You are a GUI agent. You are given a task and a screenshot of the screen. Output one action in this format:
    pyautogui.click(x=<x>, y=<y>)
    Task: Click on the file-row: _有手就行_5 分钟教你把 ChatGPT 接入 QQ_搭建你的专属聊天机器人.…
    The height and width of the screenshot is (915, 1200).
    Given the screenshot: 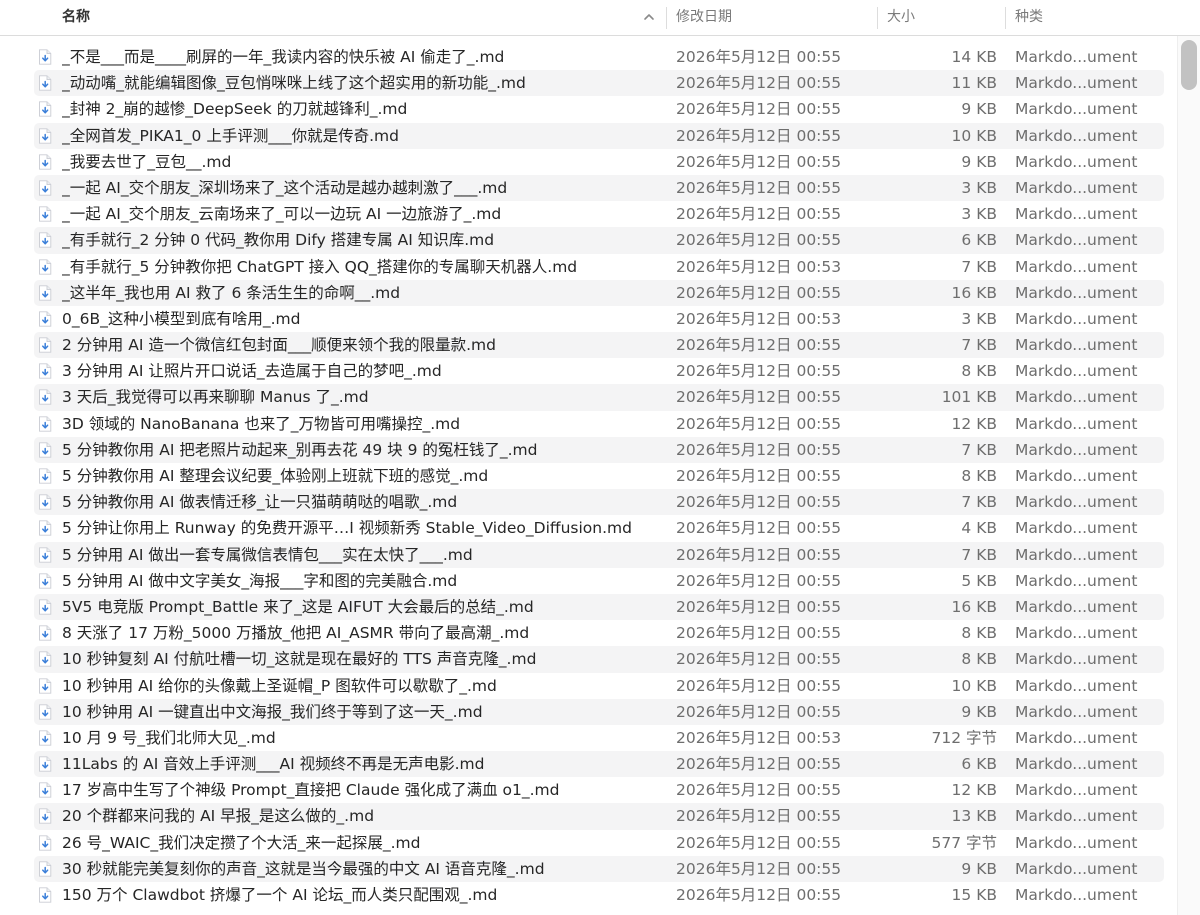 What is the action you would take?
    pyautogui.click(x=599, y=267)
    